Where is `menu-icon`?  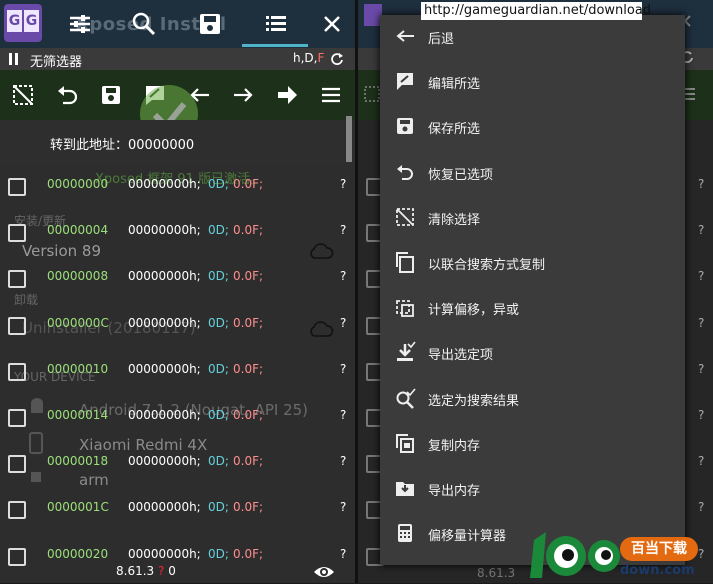
menu-icon is located at coordinates (331, 95).